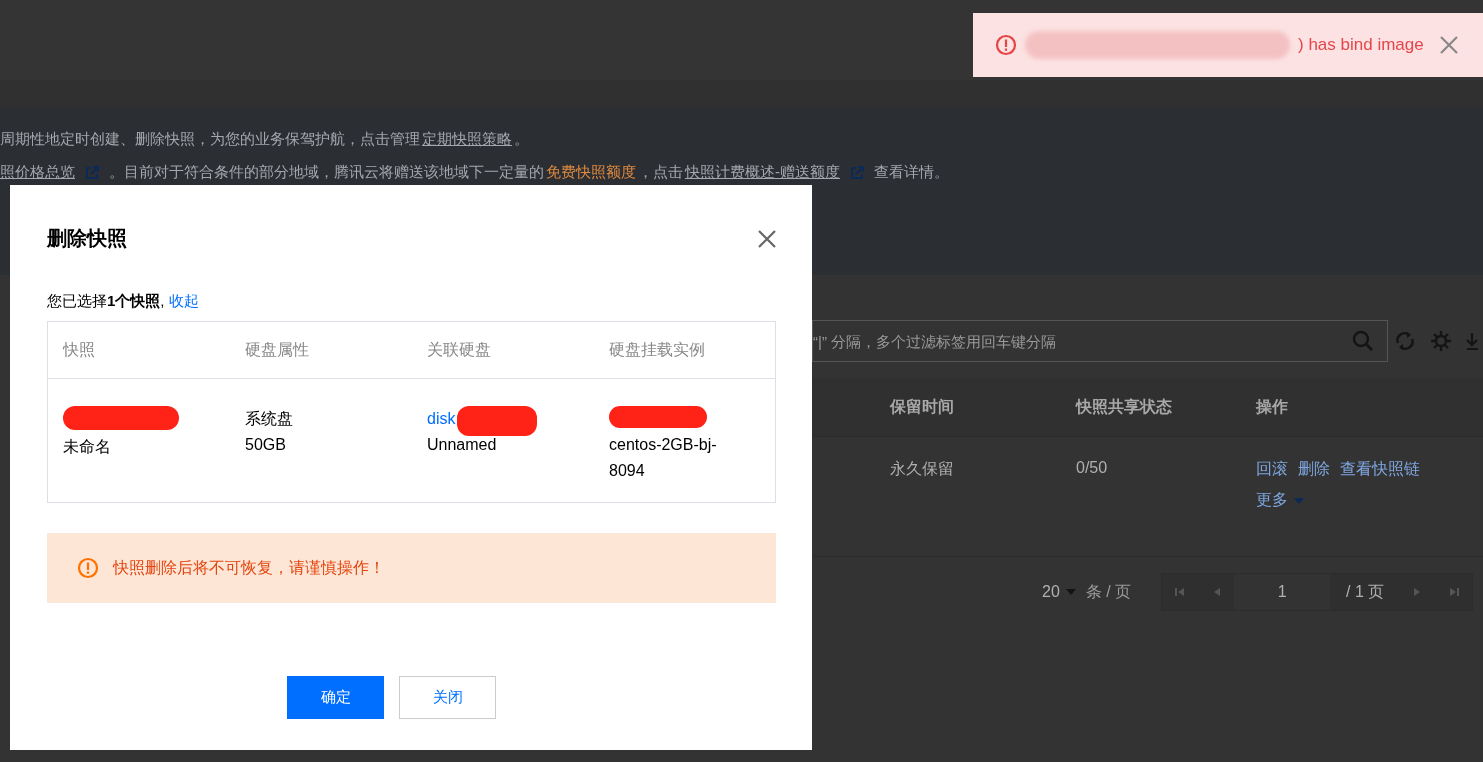  What do you see at coordinates (462, 445) in the screenshot?
I see `table-cell-text: Unnamed` at bounding box center [462, 445].